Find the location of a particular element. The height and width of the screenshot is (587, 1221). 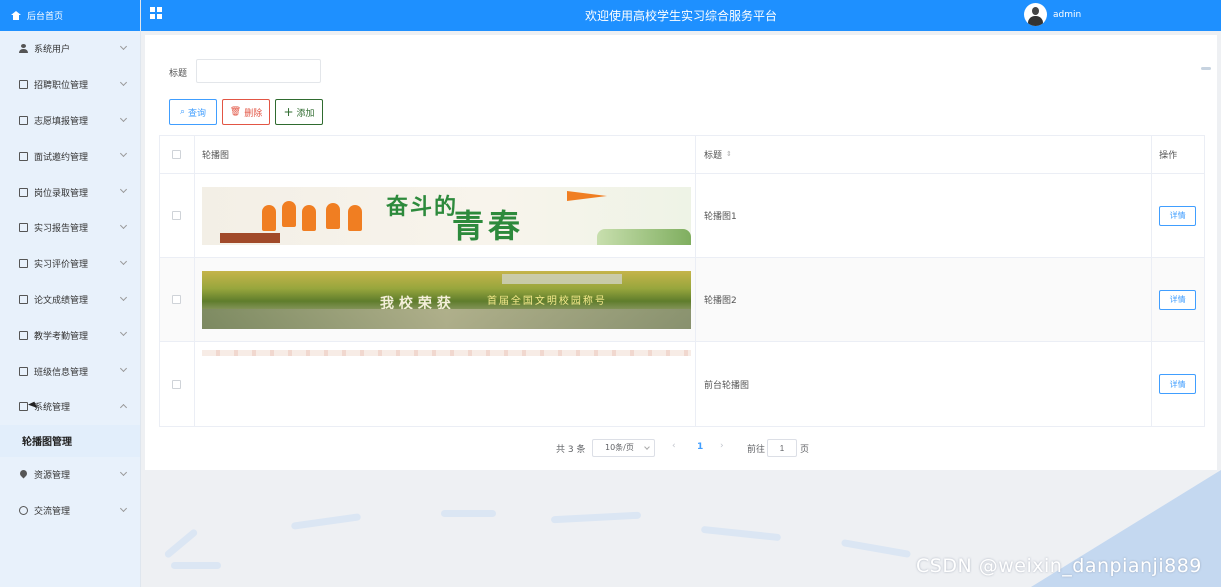

sidebar-item-report: 实习报告管理 is located at coordinates (70, 228).